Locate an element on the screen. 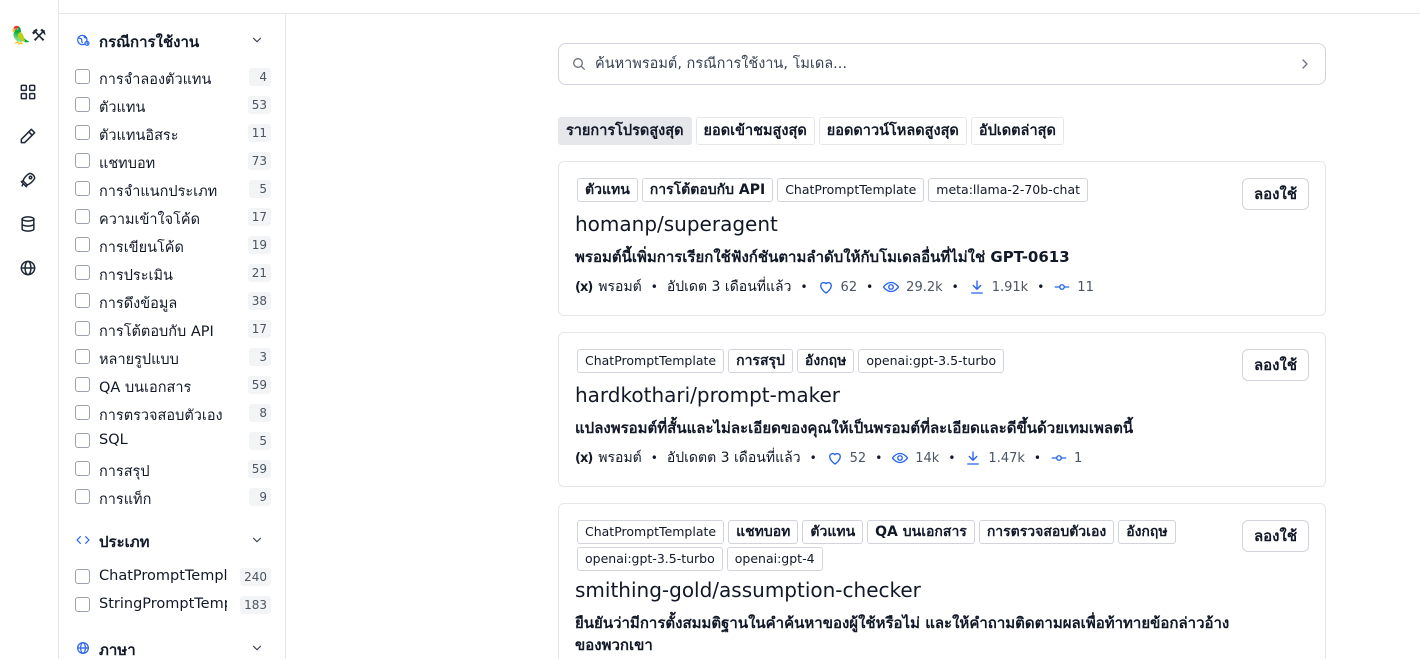 The width and height of the screenshot is (1420, 659). database-icon is located at coordinates (28, 224).